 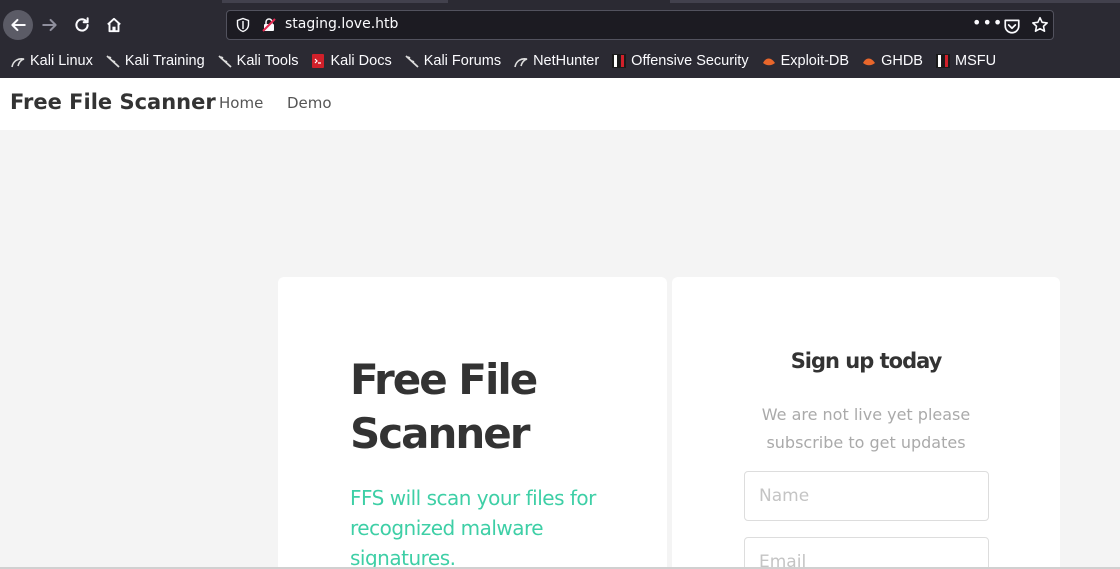 I want to click on bookmark-label: NetHunter, so click(x=566, y=61).